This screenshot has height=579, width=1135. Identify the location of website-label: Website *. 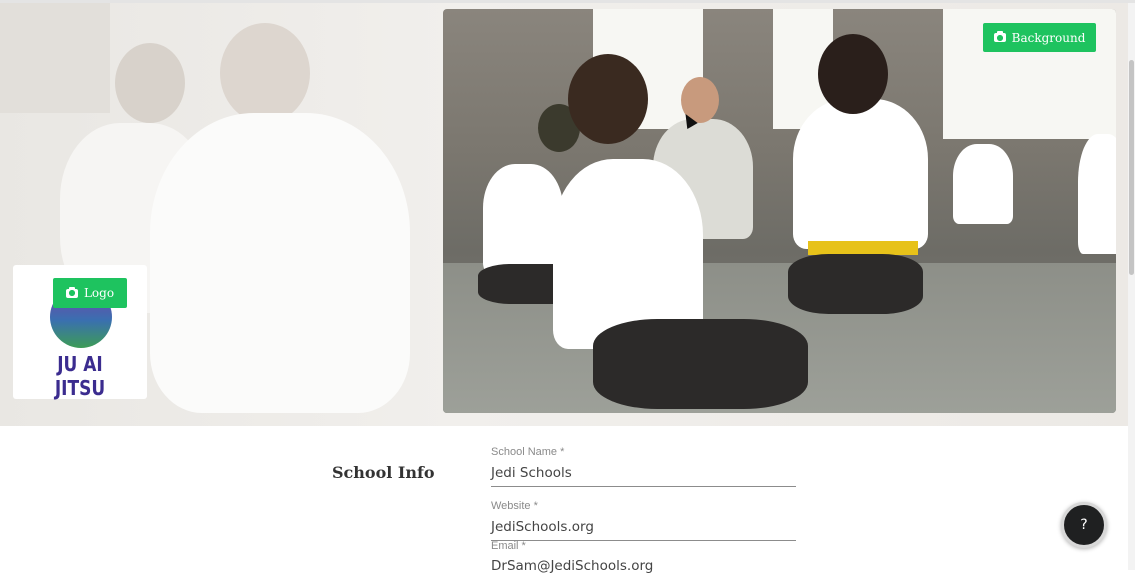
(514, 506).